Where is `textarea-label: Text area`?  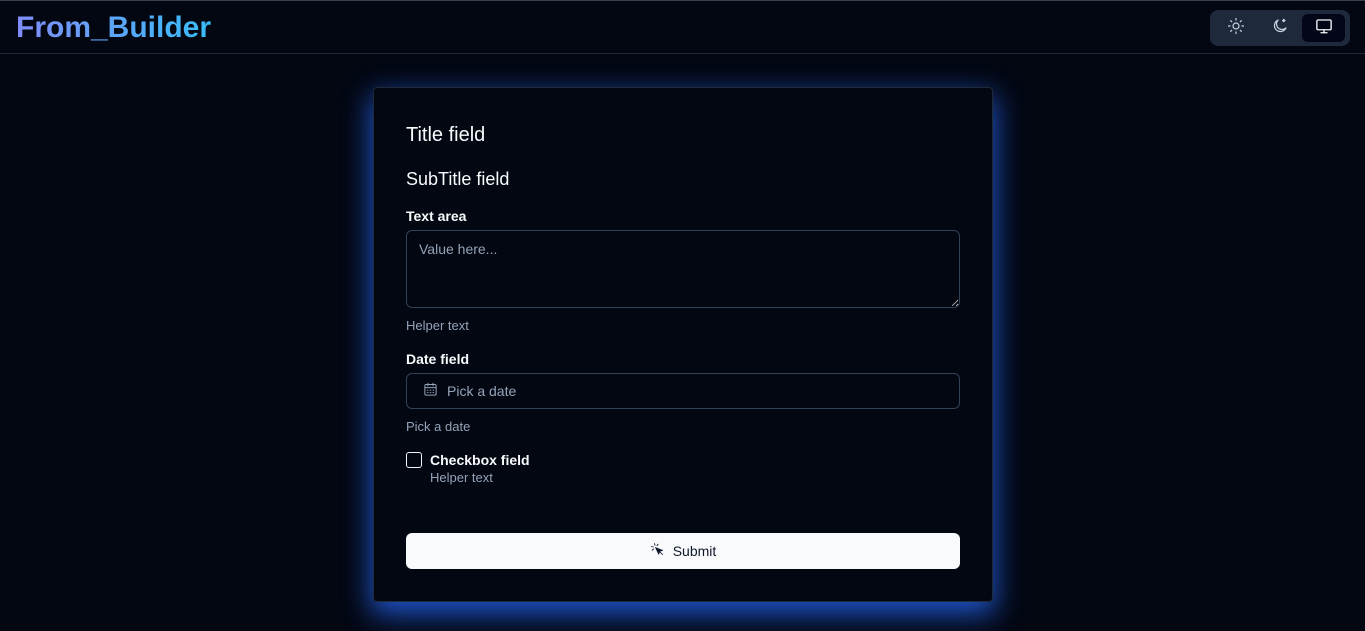 textarea-label: Text area is located at coordinates (436, 216).